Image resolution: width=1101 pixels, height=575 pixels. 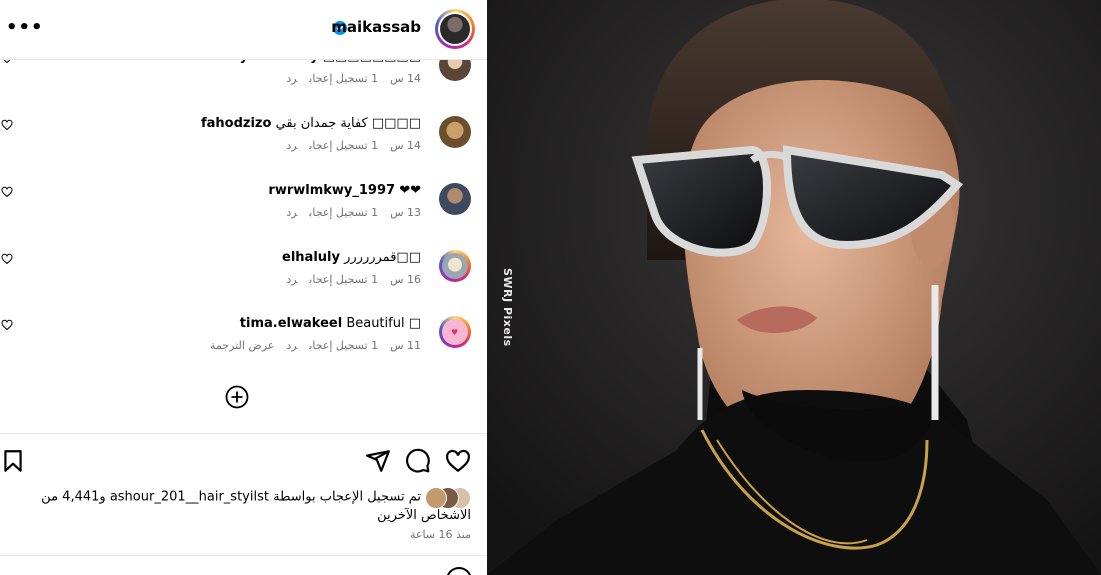 I want to click on emoji-icon, so click(x=459, y=571).